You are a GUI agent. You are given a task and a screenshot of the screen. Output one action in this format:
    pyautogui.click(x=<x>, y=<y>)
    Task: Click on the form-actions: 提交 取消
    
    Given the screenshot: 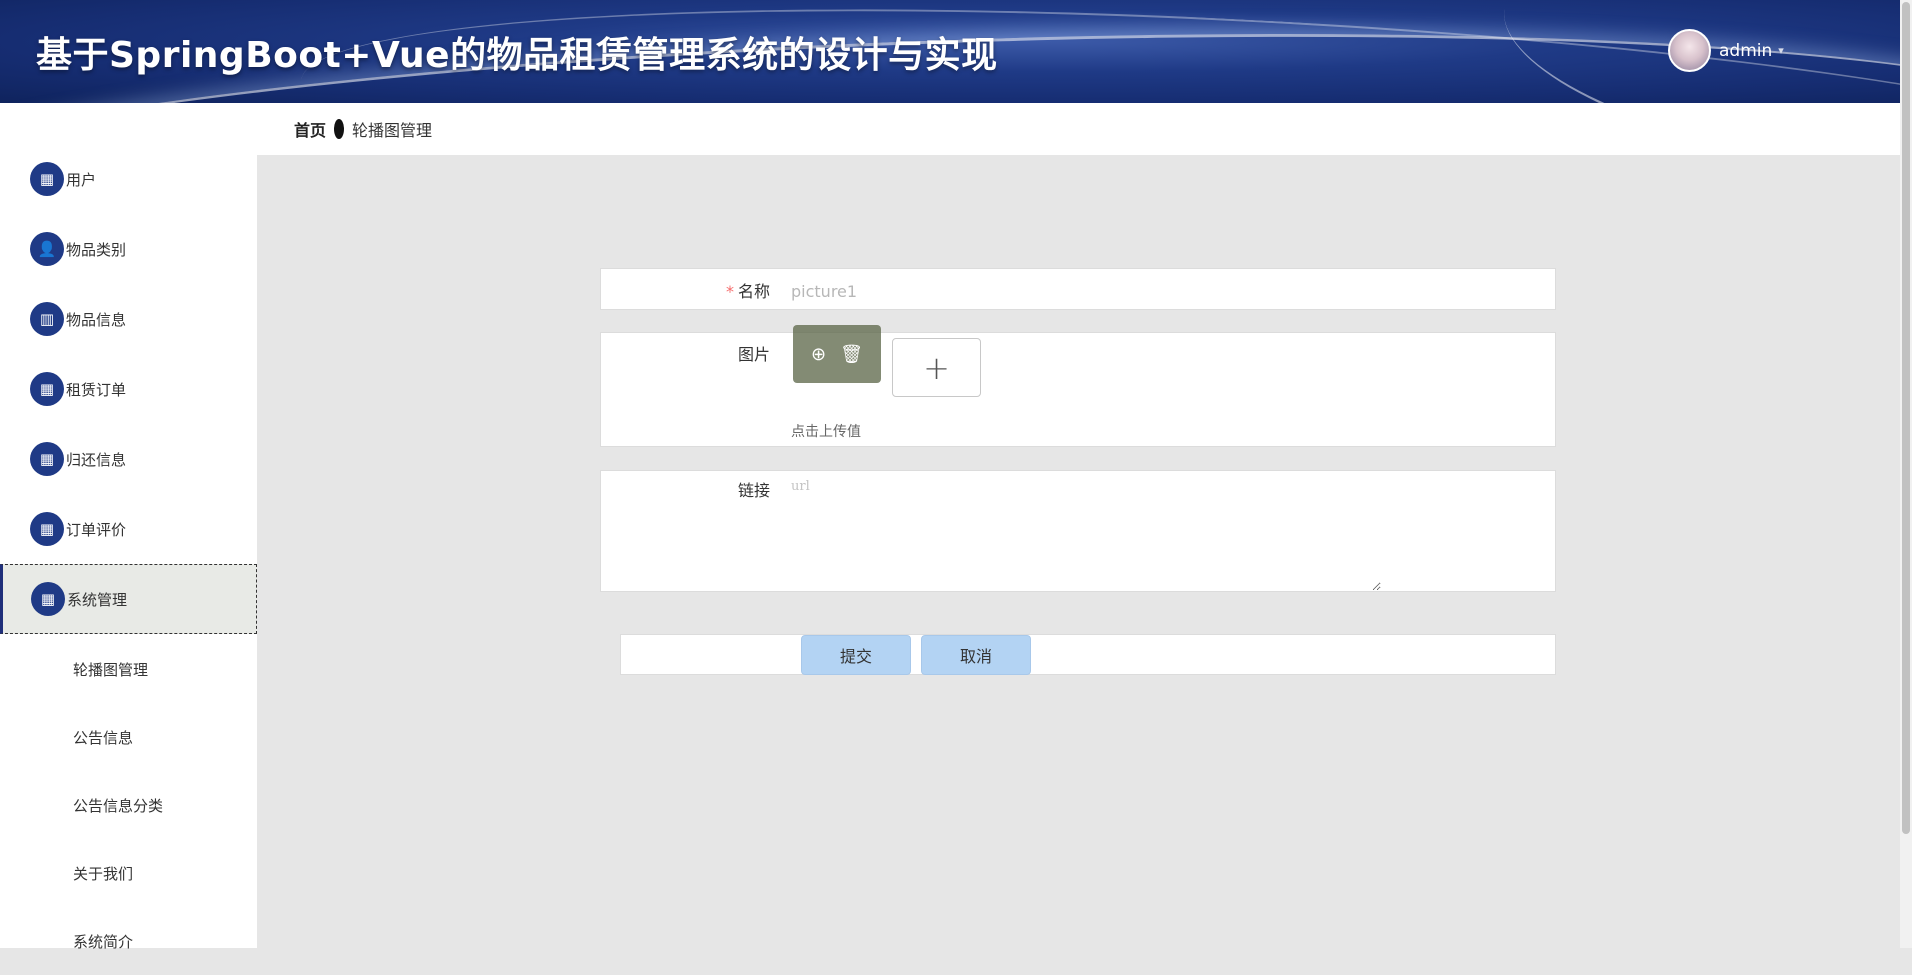 What is the action you would take?
    pyautogui.click(x=1088, y=654)
    